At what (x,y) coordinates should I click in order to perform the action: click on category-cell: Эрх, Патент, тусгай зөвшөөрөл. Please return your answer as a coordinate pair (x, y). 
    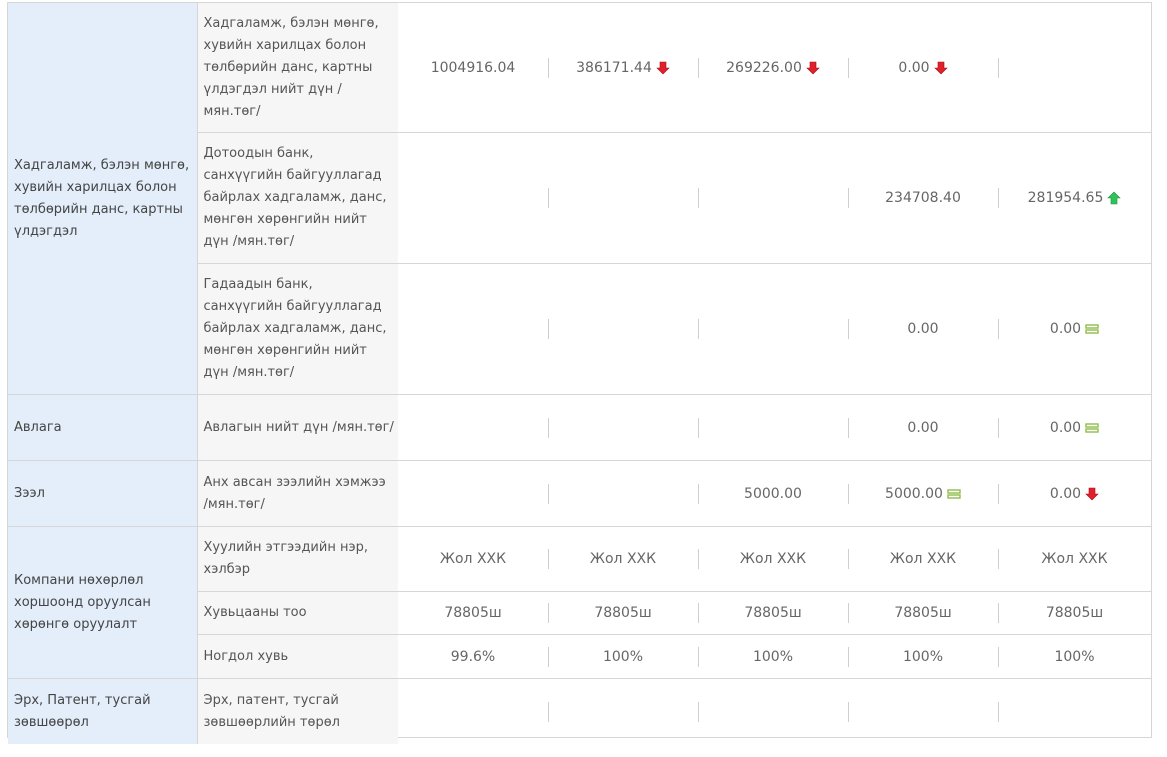
    Looking at the image, I should click on (103, 711).